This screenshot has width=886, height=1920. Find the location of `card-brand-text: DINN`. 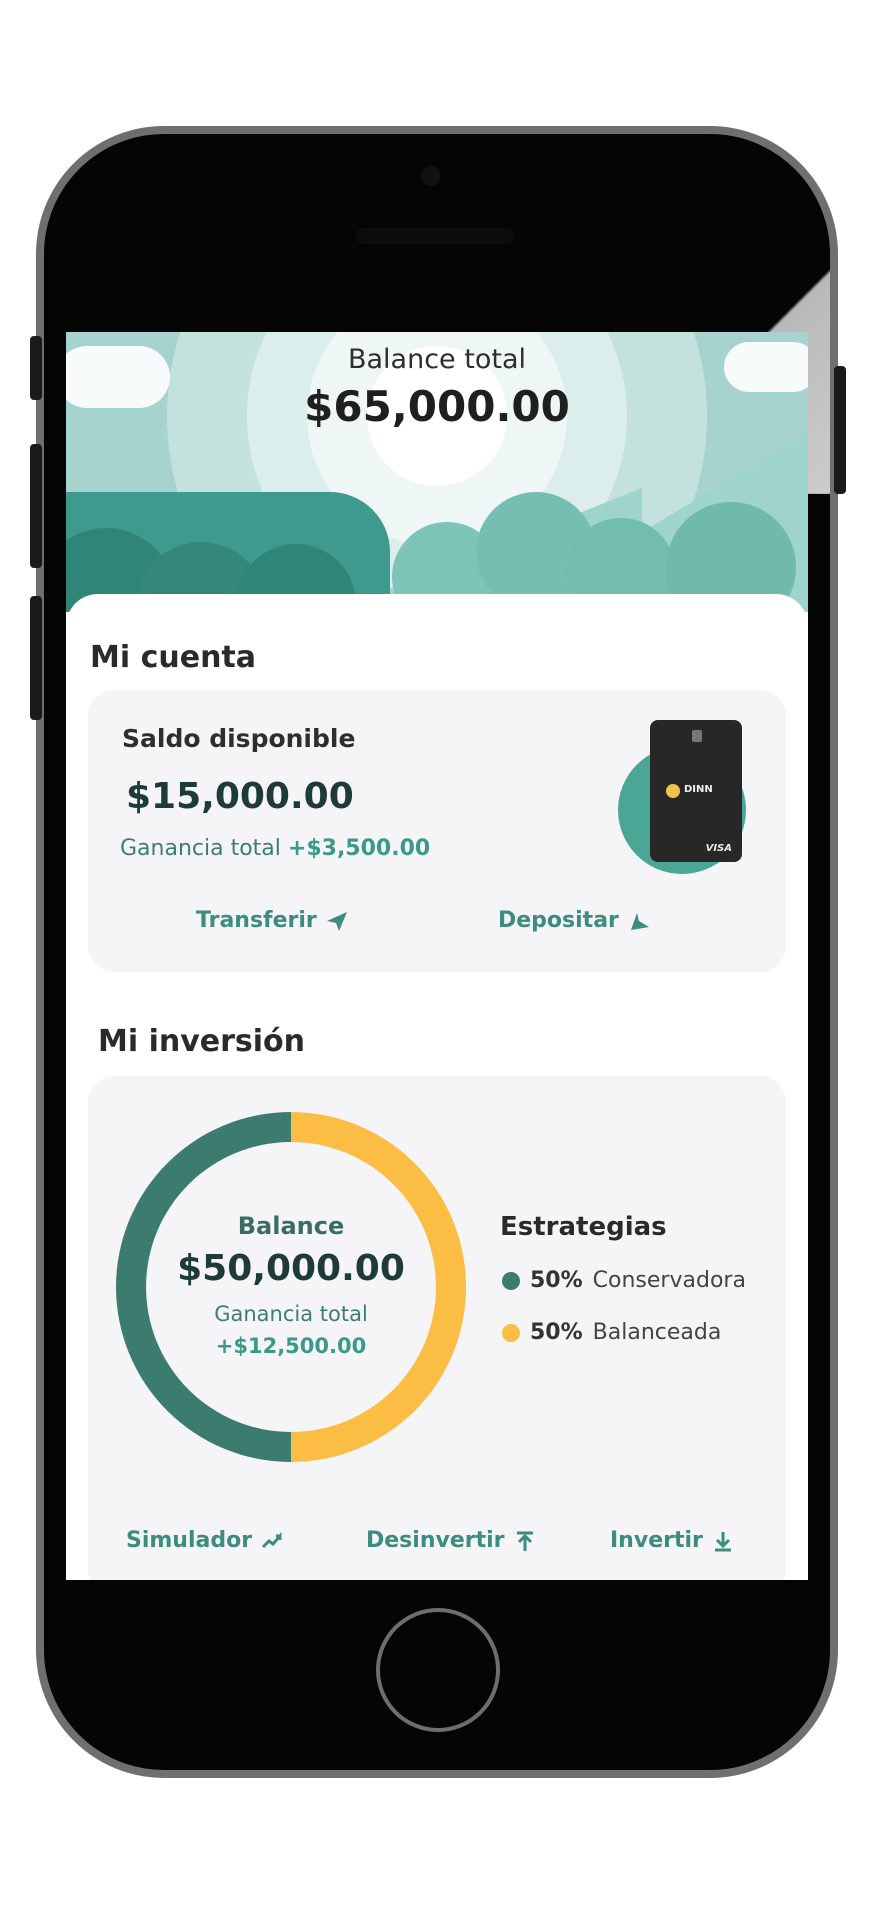

card-brand-text: DINN is located at coordinates (698, 789).